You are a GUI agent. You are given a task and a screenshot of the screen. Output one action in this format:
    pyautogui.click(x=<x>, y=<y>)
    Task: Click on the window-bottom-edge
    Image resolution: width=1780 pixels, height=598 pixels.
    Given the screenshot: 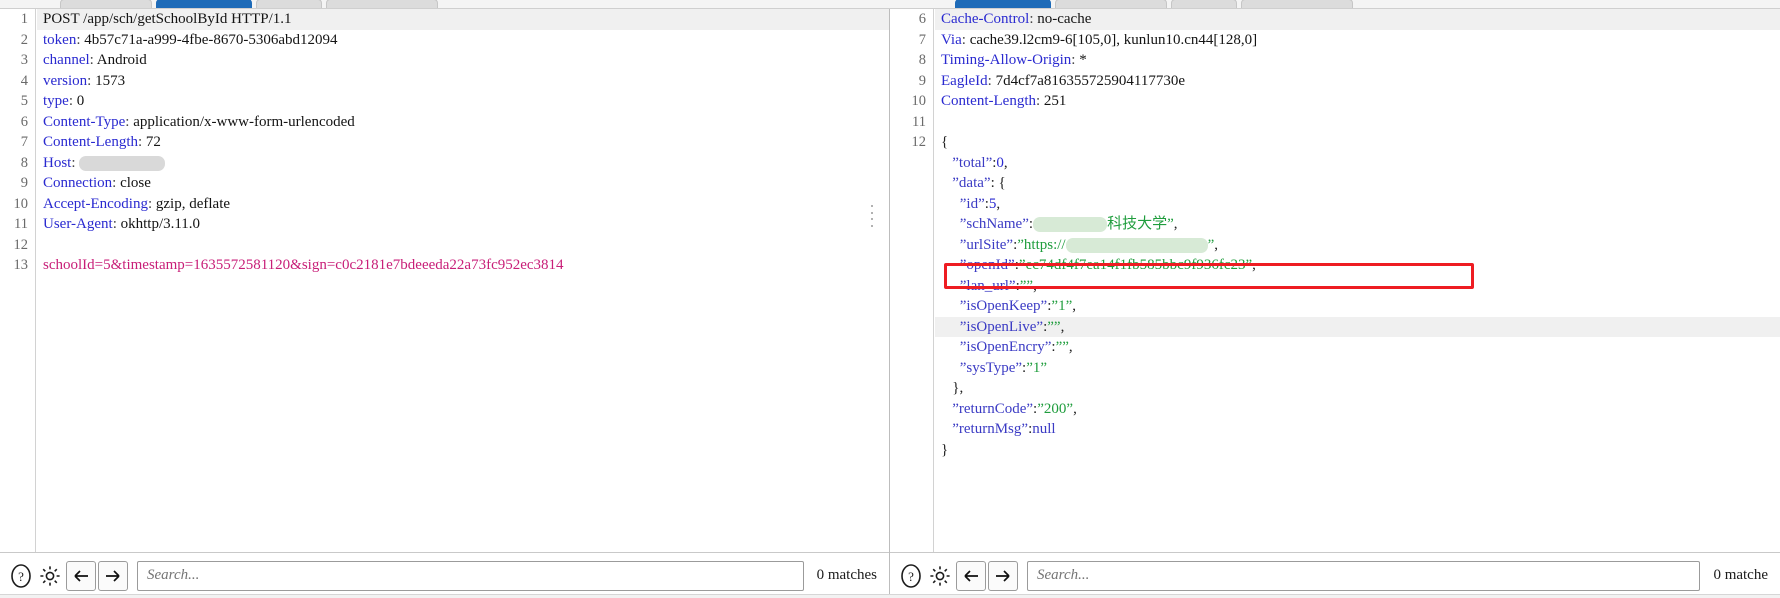 What is the action you would take?
    pyautogui.click(x=890, y=596)
    